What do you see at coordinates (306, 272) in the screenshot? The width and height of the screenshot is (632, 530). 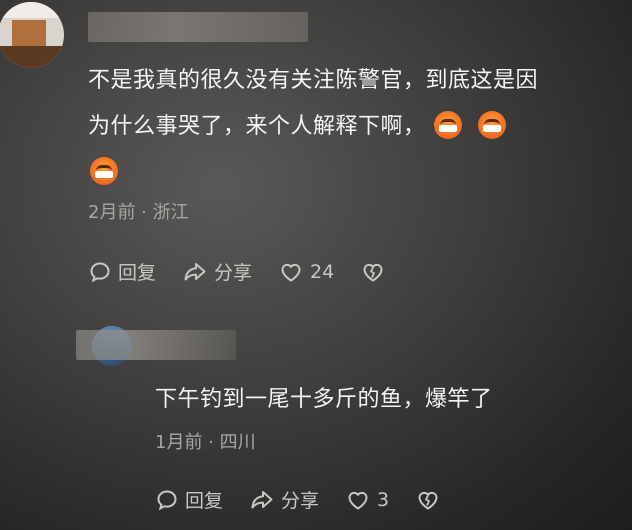 I see `like-button: 24` at bounding box center [306, 272].